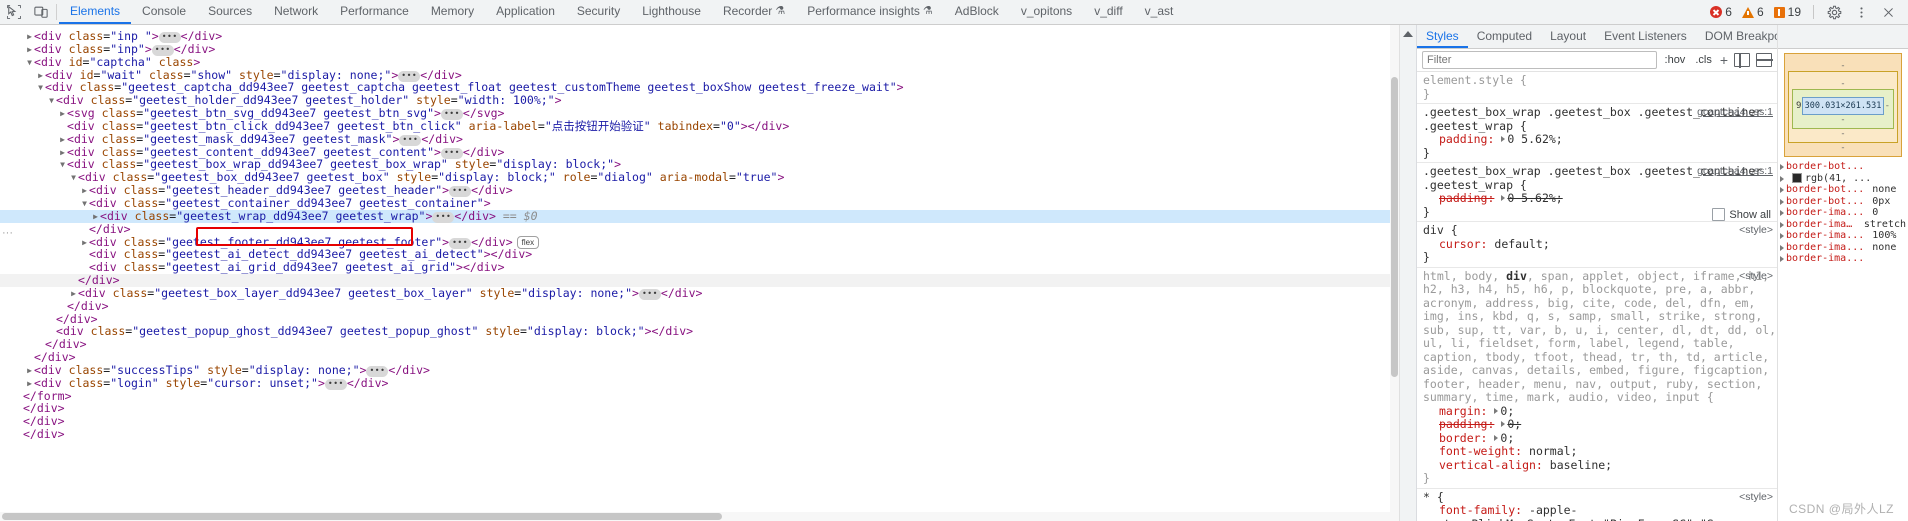 The image size is (1908, 521). What do you see at coordinates (1703, 60) in the screenshot?
I see `cls-button: .cls` at bounding box center [1703, 60].